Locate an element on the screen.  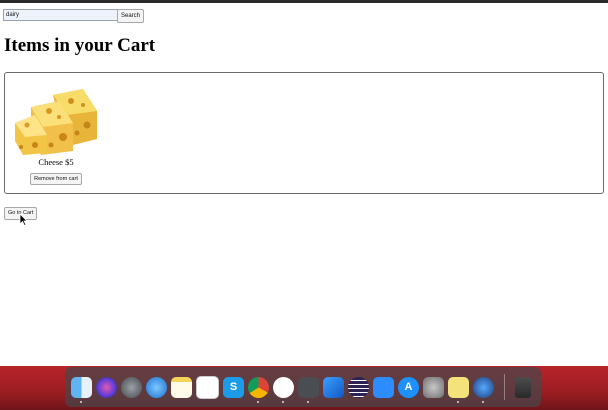
slack-icon is located at coordinates (283, 389).